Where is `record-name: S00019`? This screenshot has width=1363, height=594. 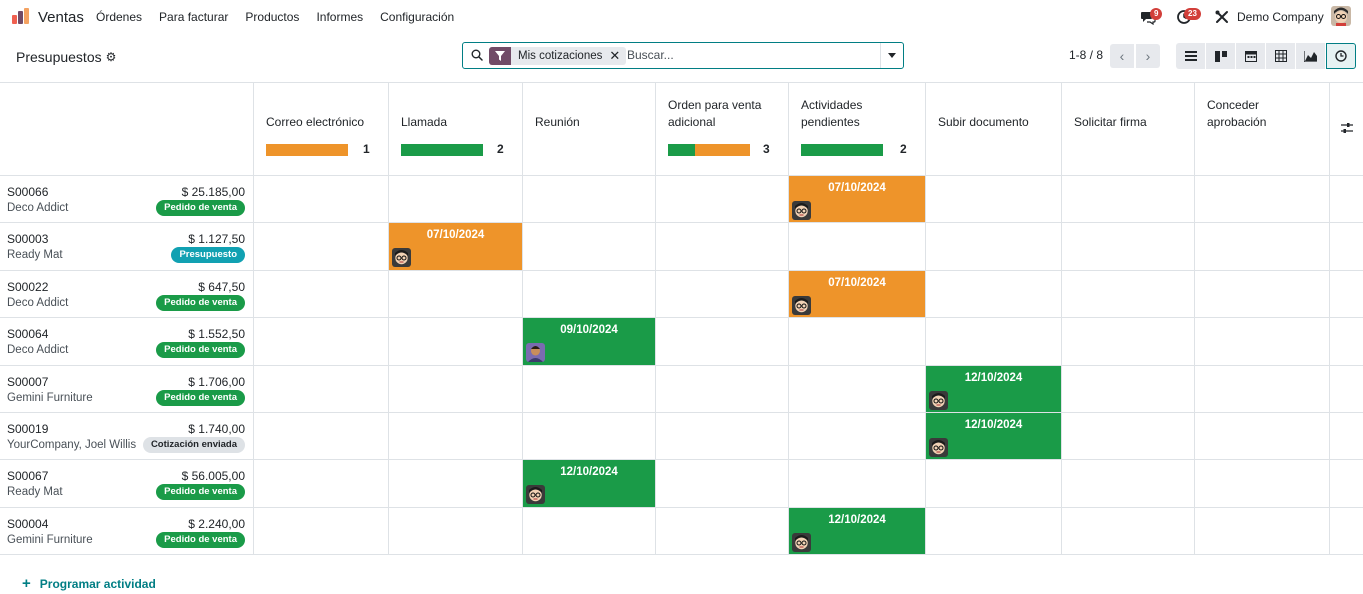
record-name: S00019 is located at coordinates (27, 429).